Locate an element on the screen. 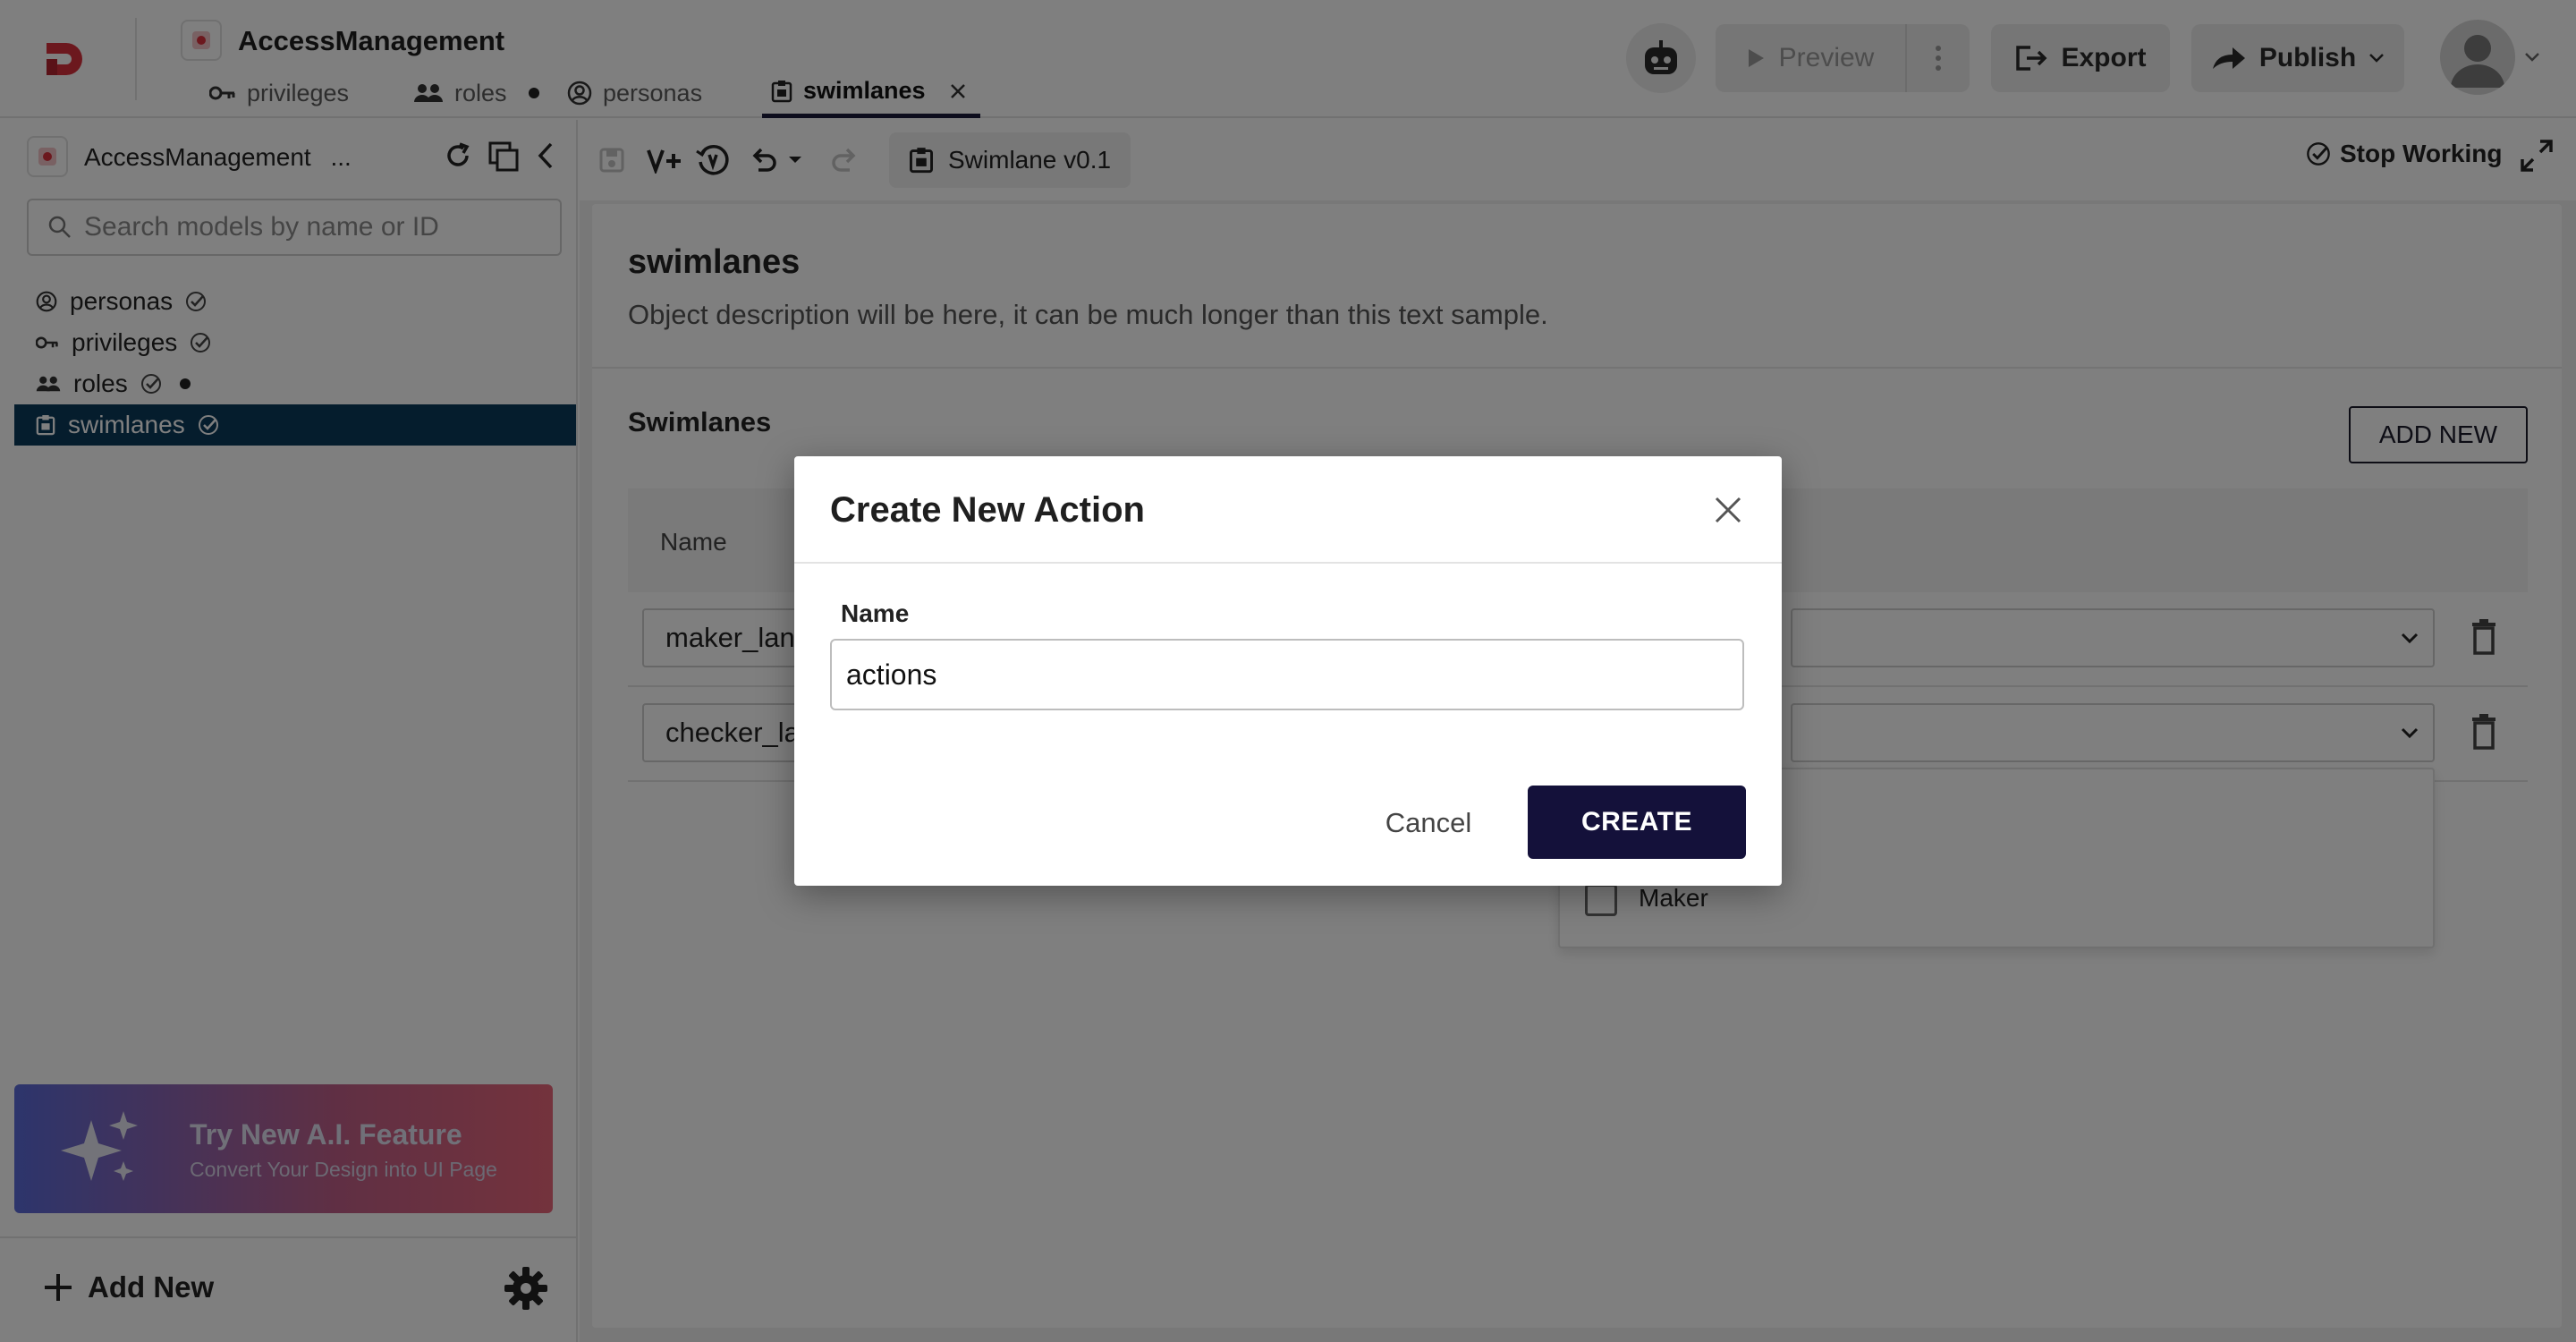  cancel-button: Cancel is located at coordinates (1428, 823).